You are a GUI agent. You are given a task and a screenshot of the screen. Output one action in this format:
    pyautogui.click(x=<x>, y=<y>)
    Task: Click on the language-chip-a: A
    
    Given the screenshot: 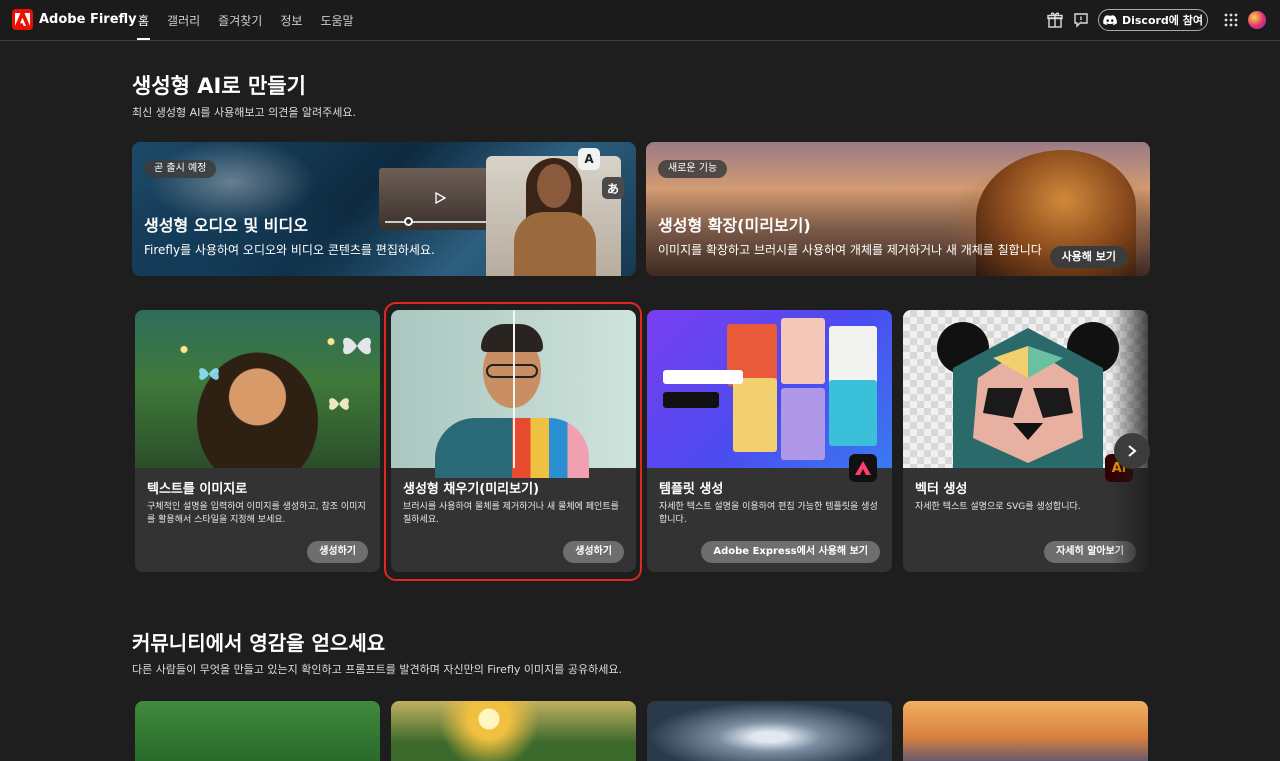 What is the action you would take?
    pyautogui.click(x=589, y=159)
    